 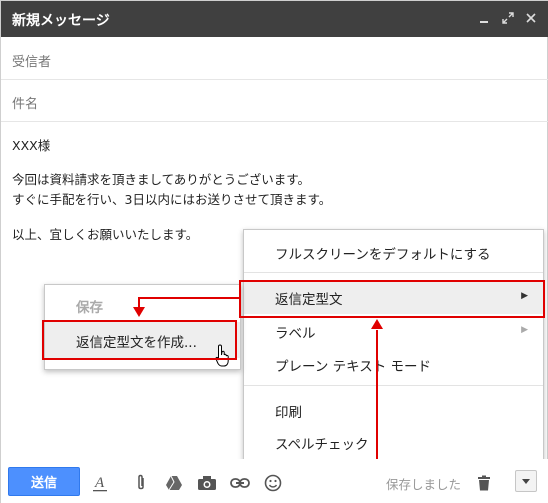 I want to click on minimize-icon, so click(x=484, y=18).